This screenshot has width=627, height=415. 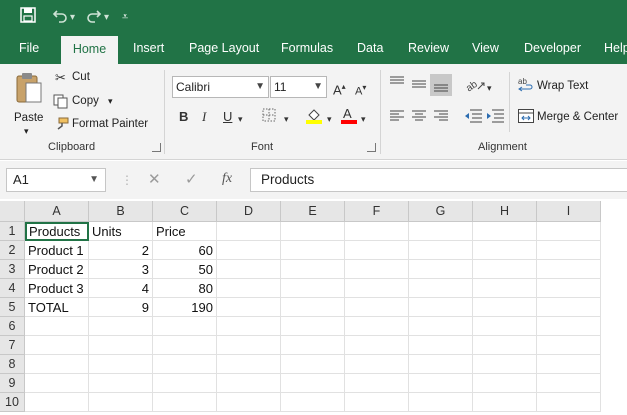 What do you see at coordinates (441, 85) in the screenshot?
I see `align-bottom-button` at bounding box center [441, 85].